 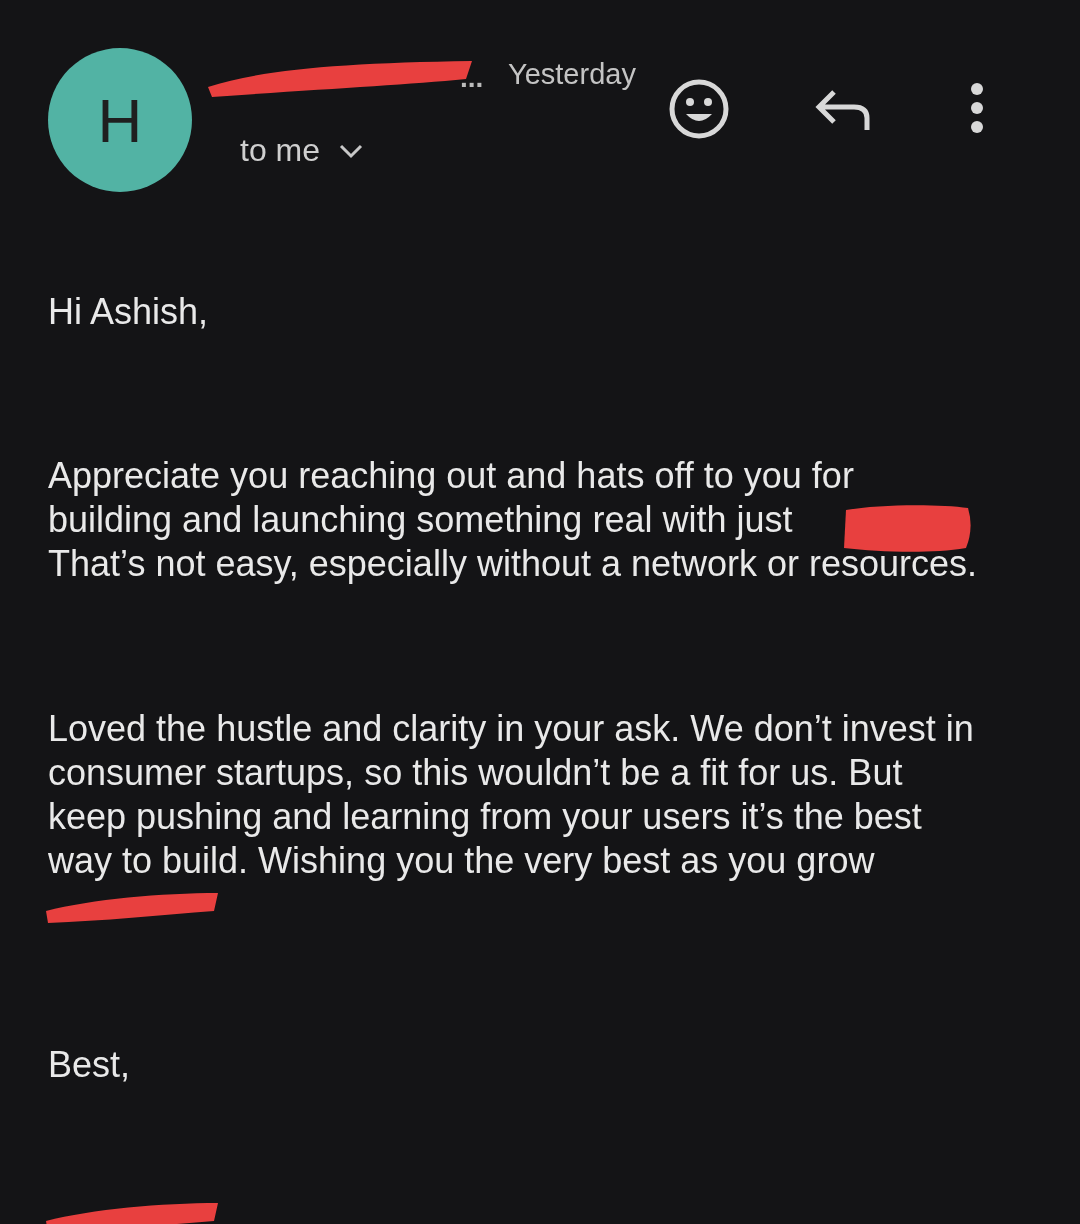 What do you see at coordinates (475, 773) in the screenshot?
I see `message-line: consumer startups, so this wouldn’t be a fit for us. But` at bounding box center [475, 773].